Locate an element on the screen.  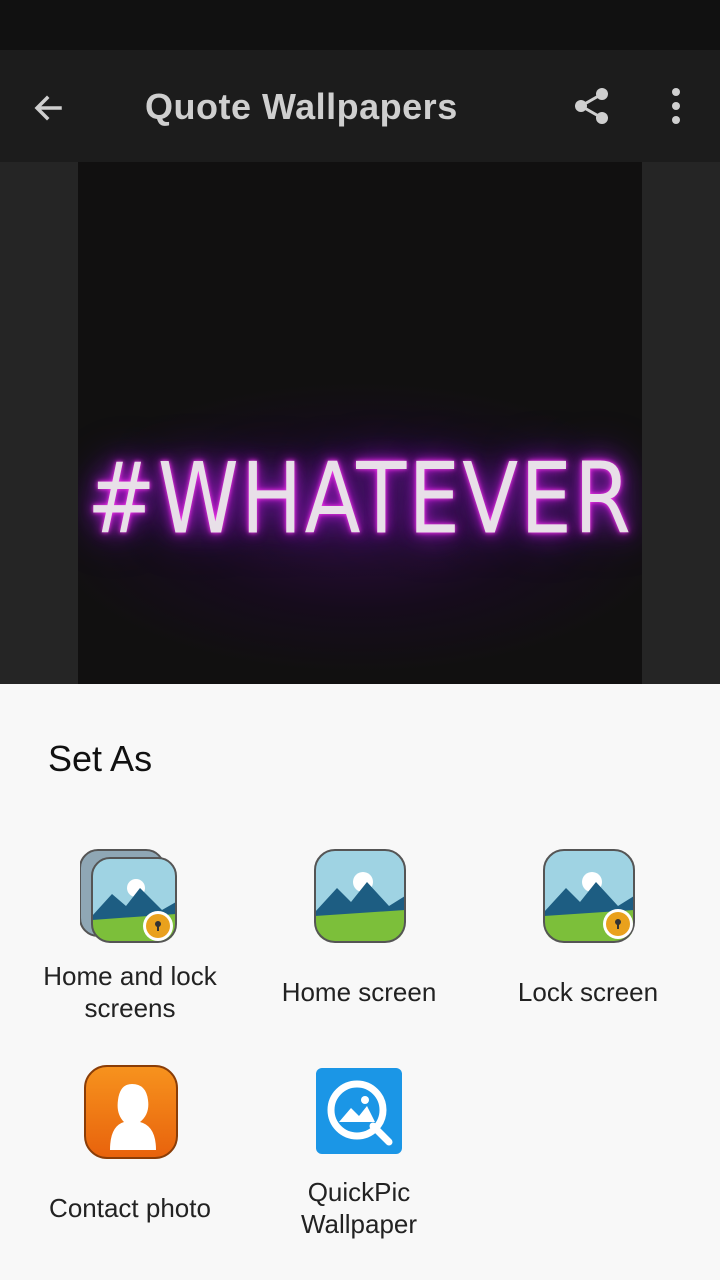
option-home-and-lock-screens: Home and lock screens is located at coordinates (130, 936).